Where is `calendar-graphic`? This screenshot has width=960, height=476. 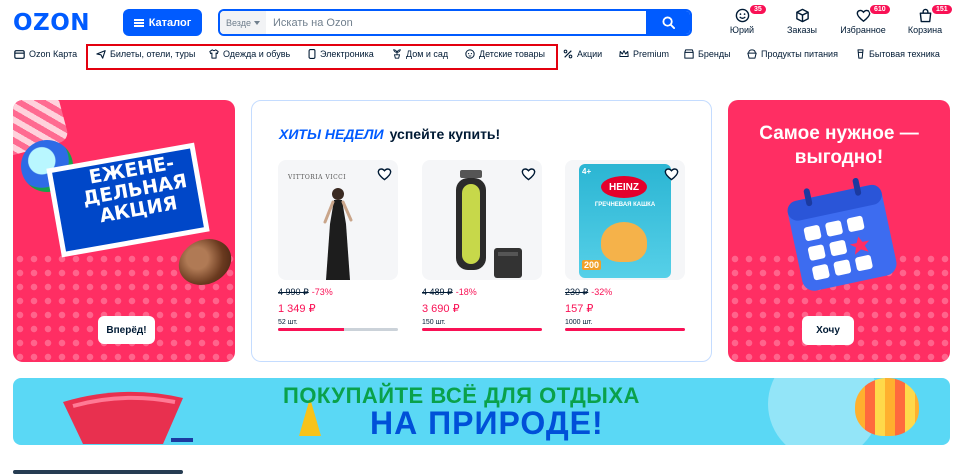
calendar-graphic is located at coordinates (842, 234).